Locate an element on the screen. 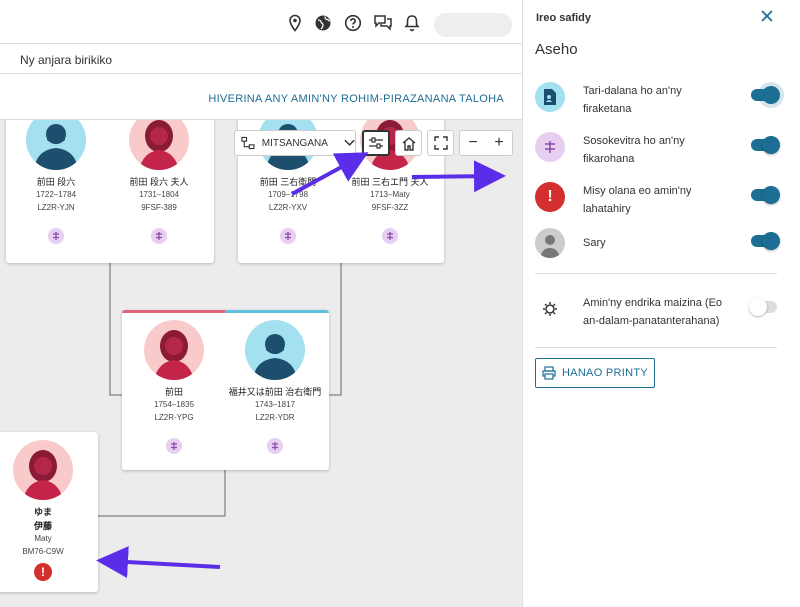 The image size is (800, 607). printer-icon is located at coordinates (549, 373).